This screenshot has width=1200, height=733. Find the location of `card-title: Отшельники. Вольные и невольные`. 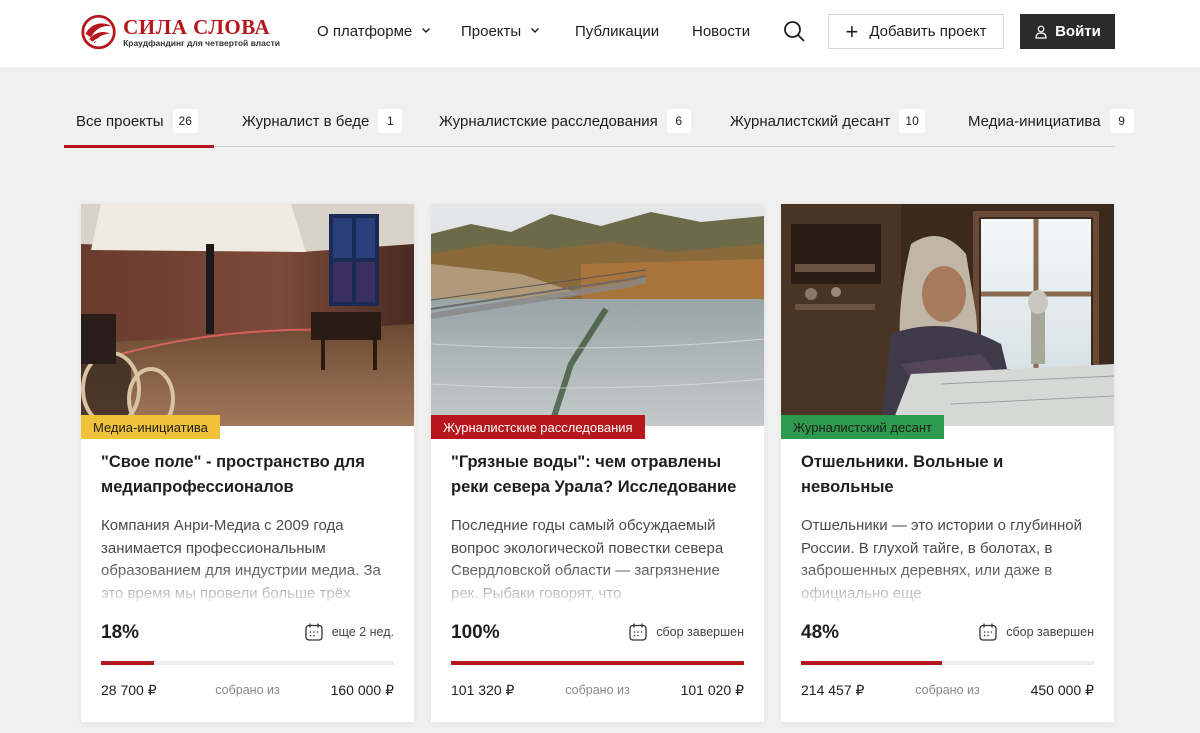

card-title: Отшельники. Вольные и невольные is located at coordinates (946, 475).